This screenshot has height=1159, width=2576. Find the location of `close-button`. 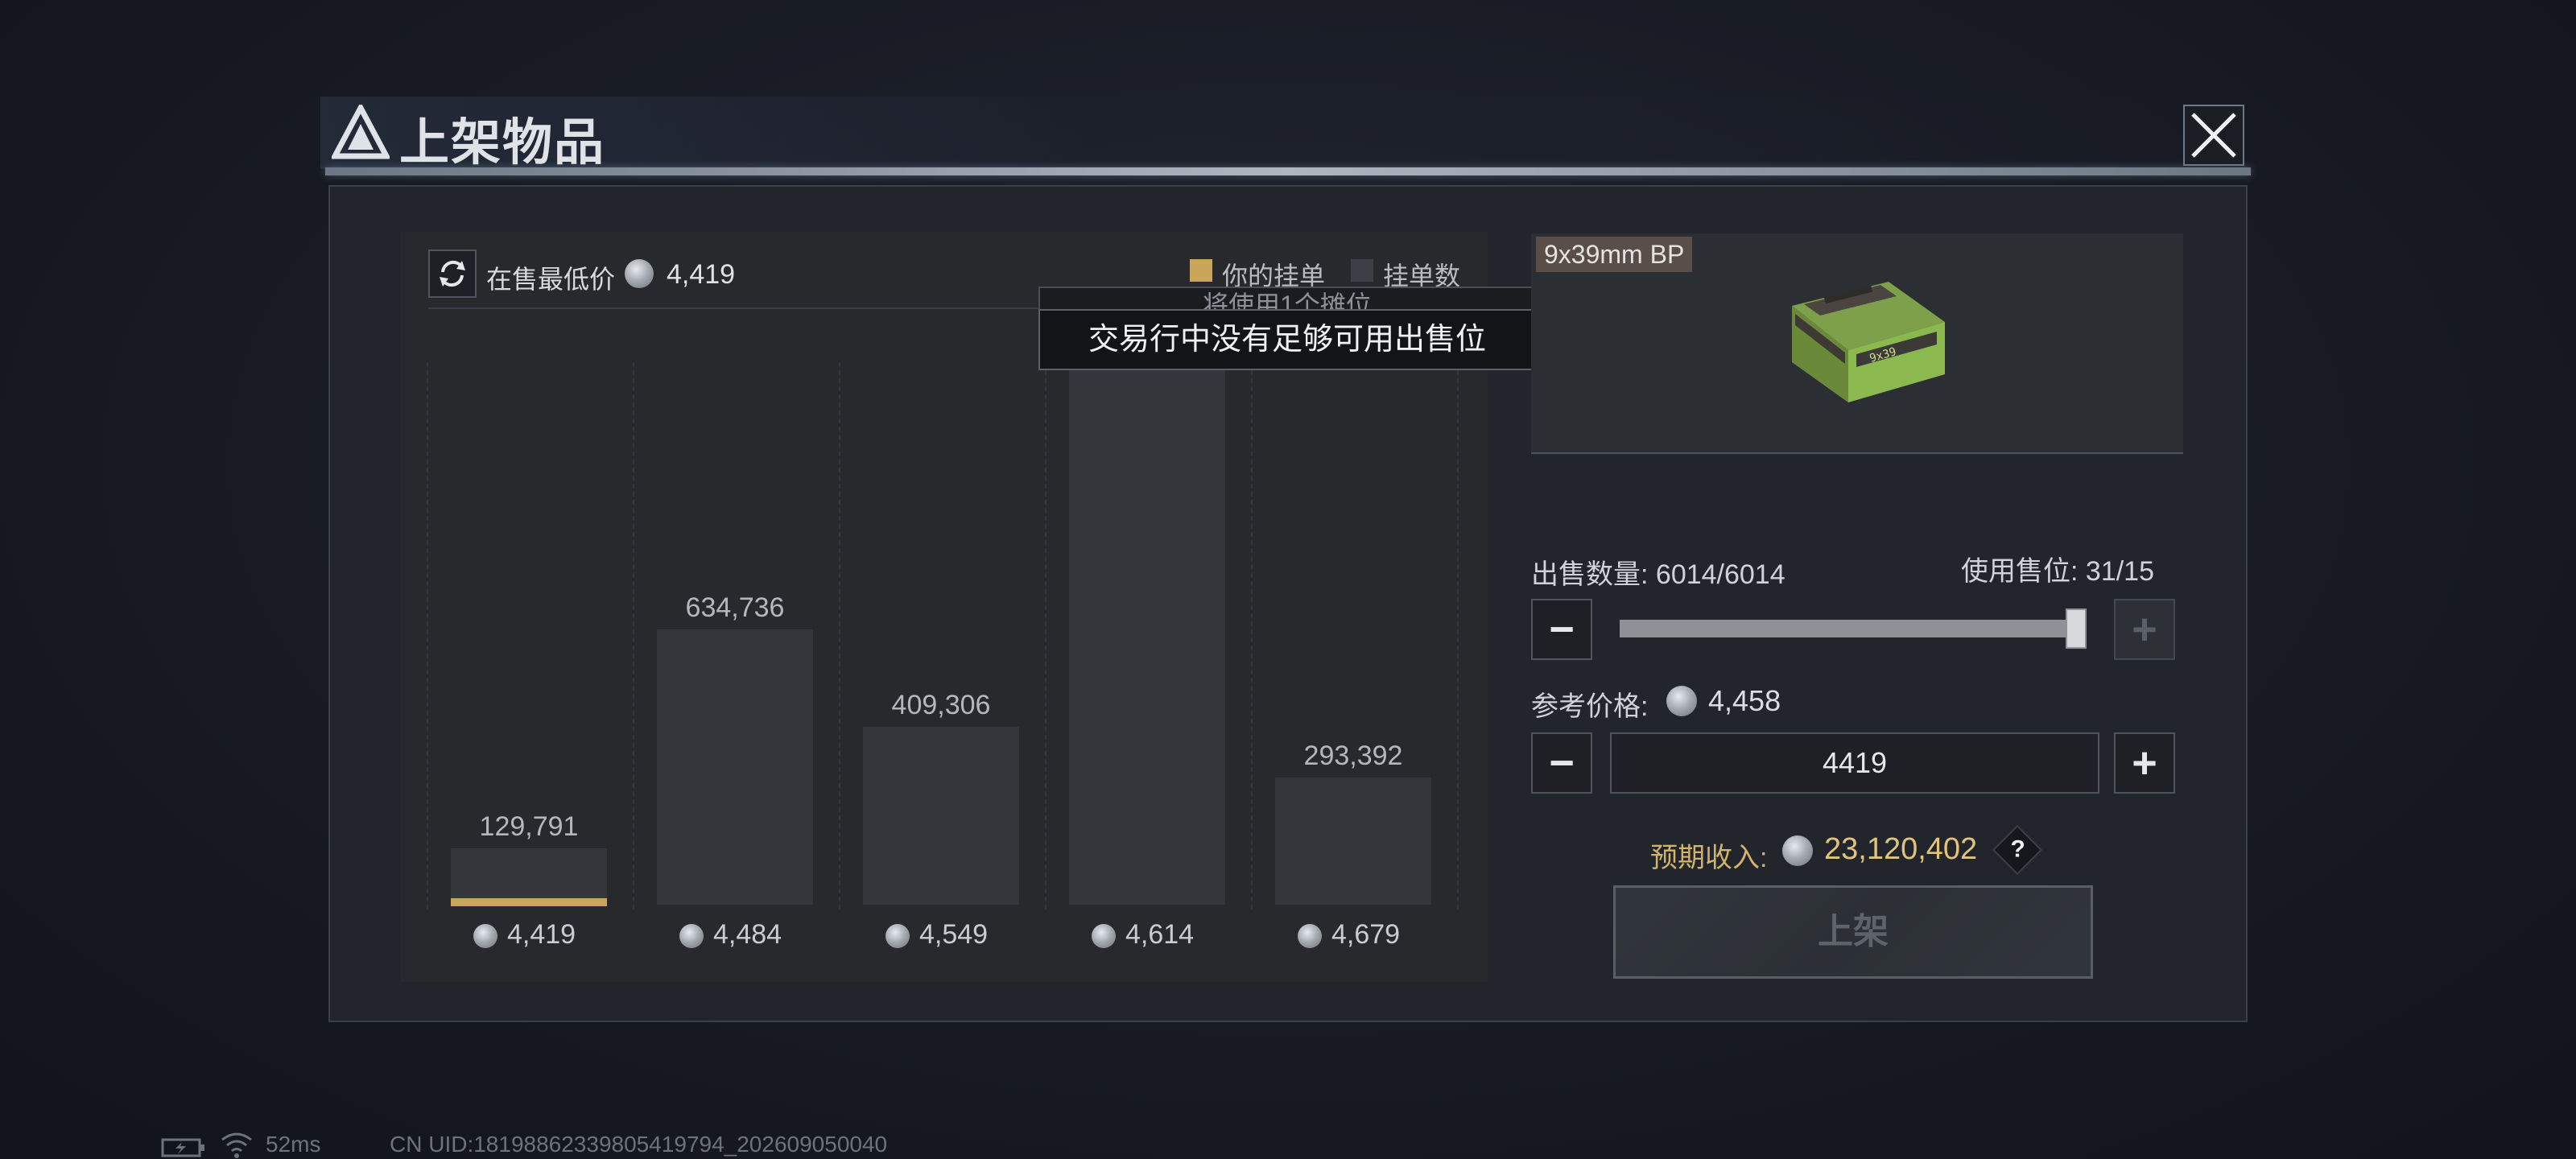

close-button is located at coordinates (2213, 135).